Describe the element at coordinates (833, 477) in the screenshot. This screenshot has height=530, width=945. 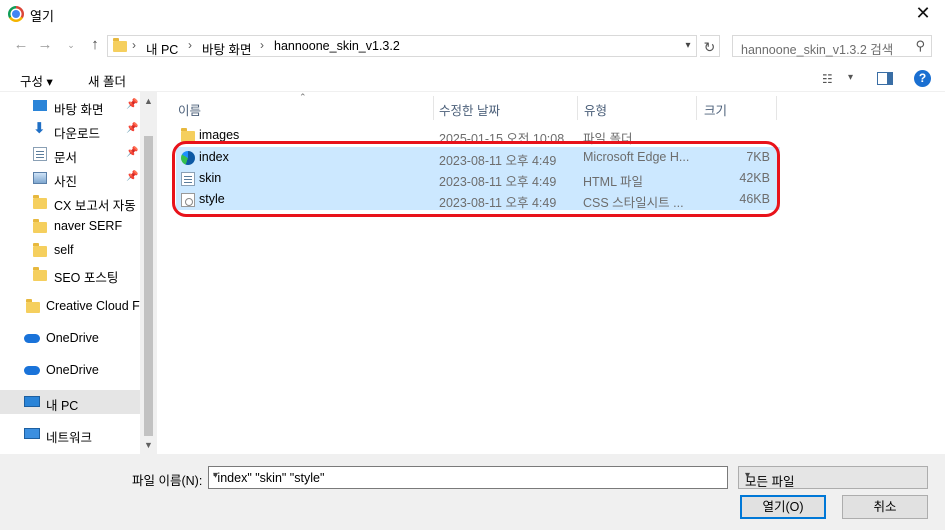
I see `filetype-select: 모든 파일 ▾` at that location.